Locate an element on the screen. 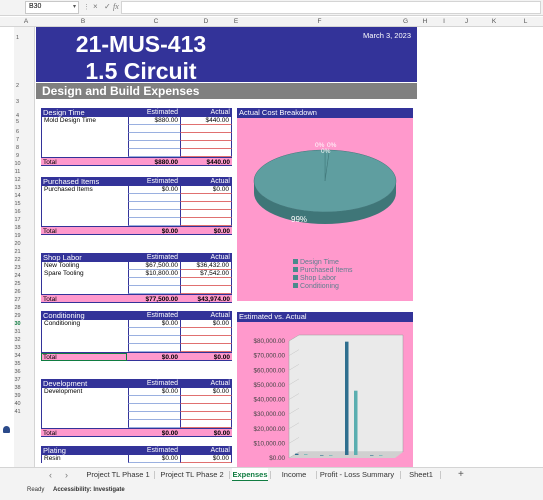  column-header-l: L is located at coordinates (525, 22).